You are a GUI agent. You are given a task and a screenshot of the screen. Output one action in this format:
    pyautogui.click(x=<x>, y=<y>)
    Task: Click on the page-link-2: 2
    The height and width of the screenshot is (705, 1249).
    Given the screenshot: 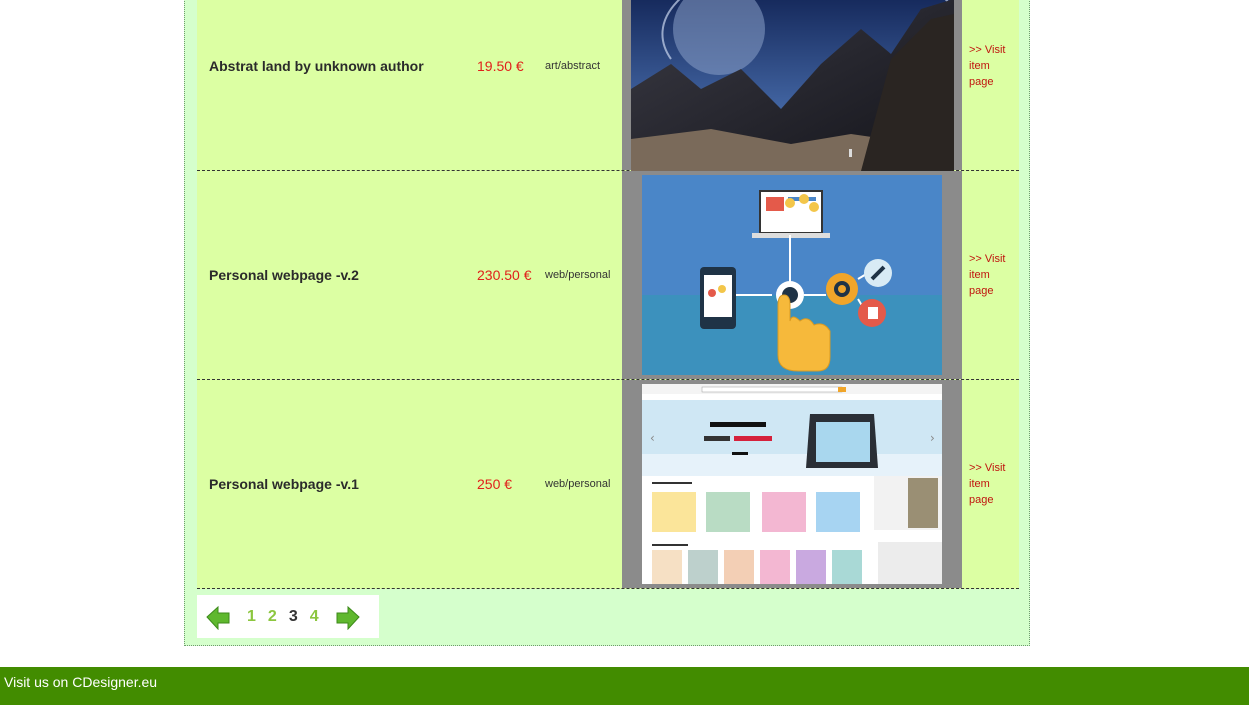 What is the action you would take?
    pyautogui.click(x=272, y=617)
    